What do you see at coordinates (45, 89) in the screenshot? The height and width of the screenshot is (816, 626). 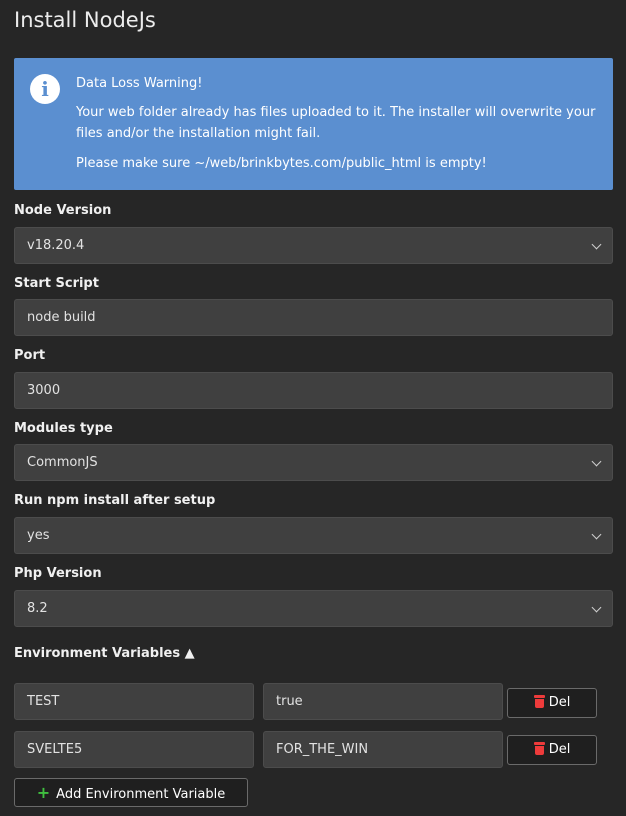 I see `info-icon: i` at bounding box center [45, 89].